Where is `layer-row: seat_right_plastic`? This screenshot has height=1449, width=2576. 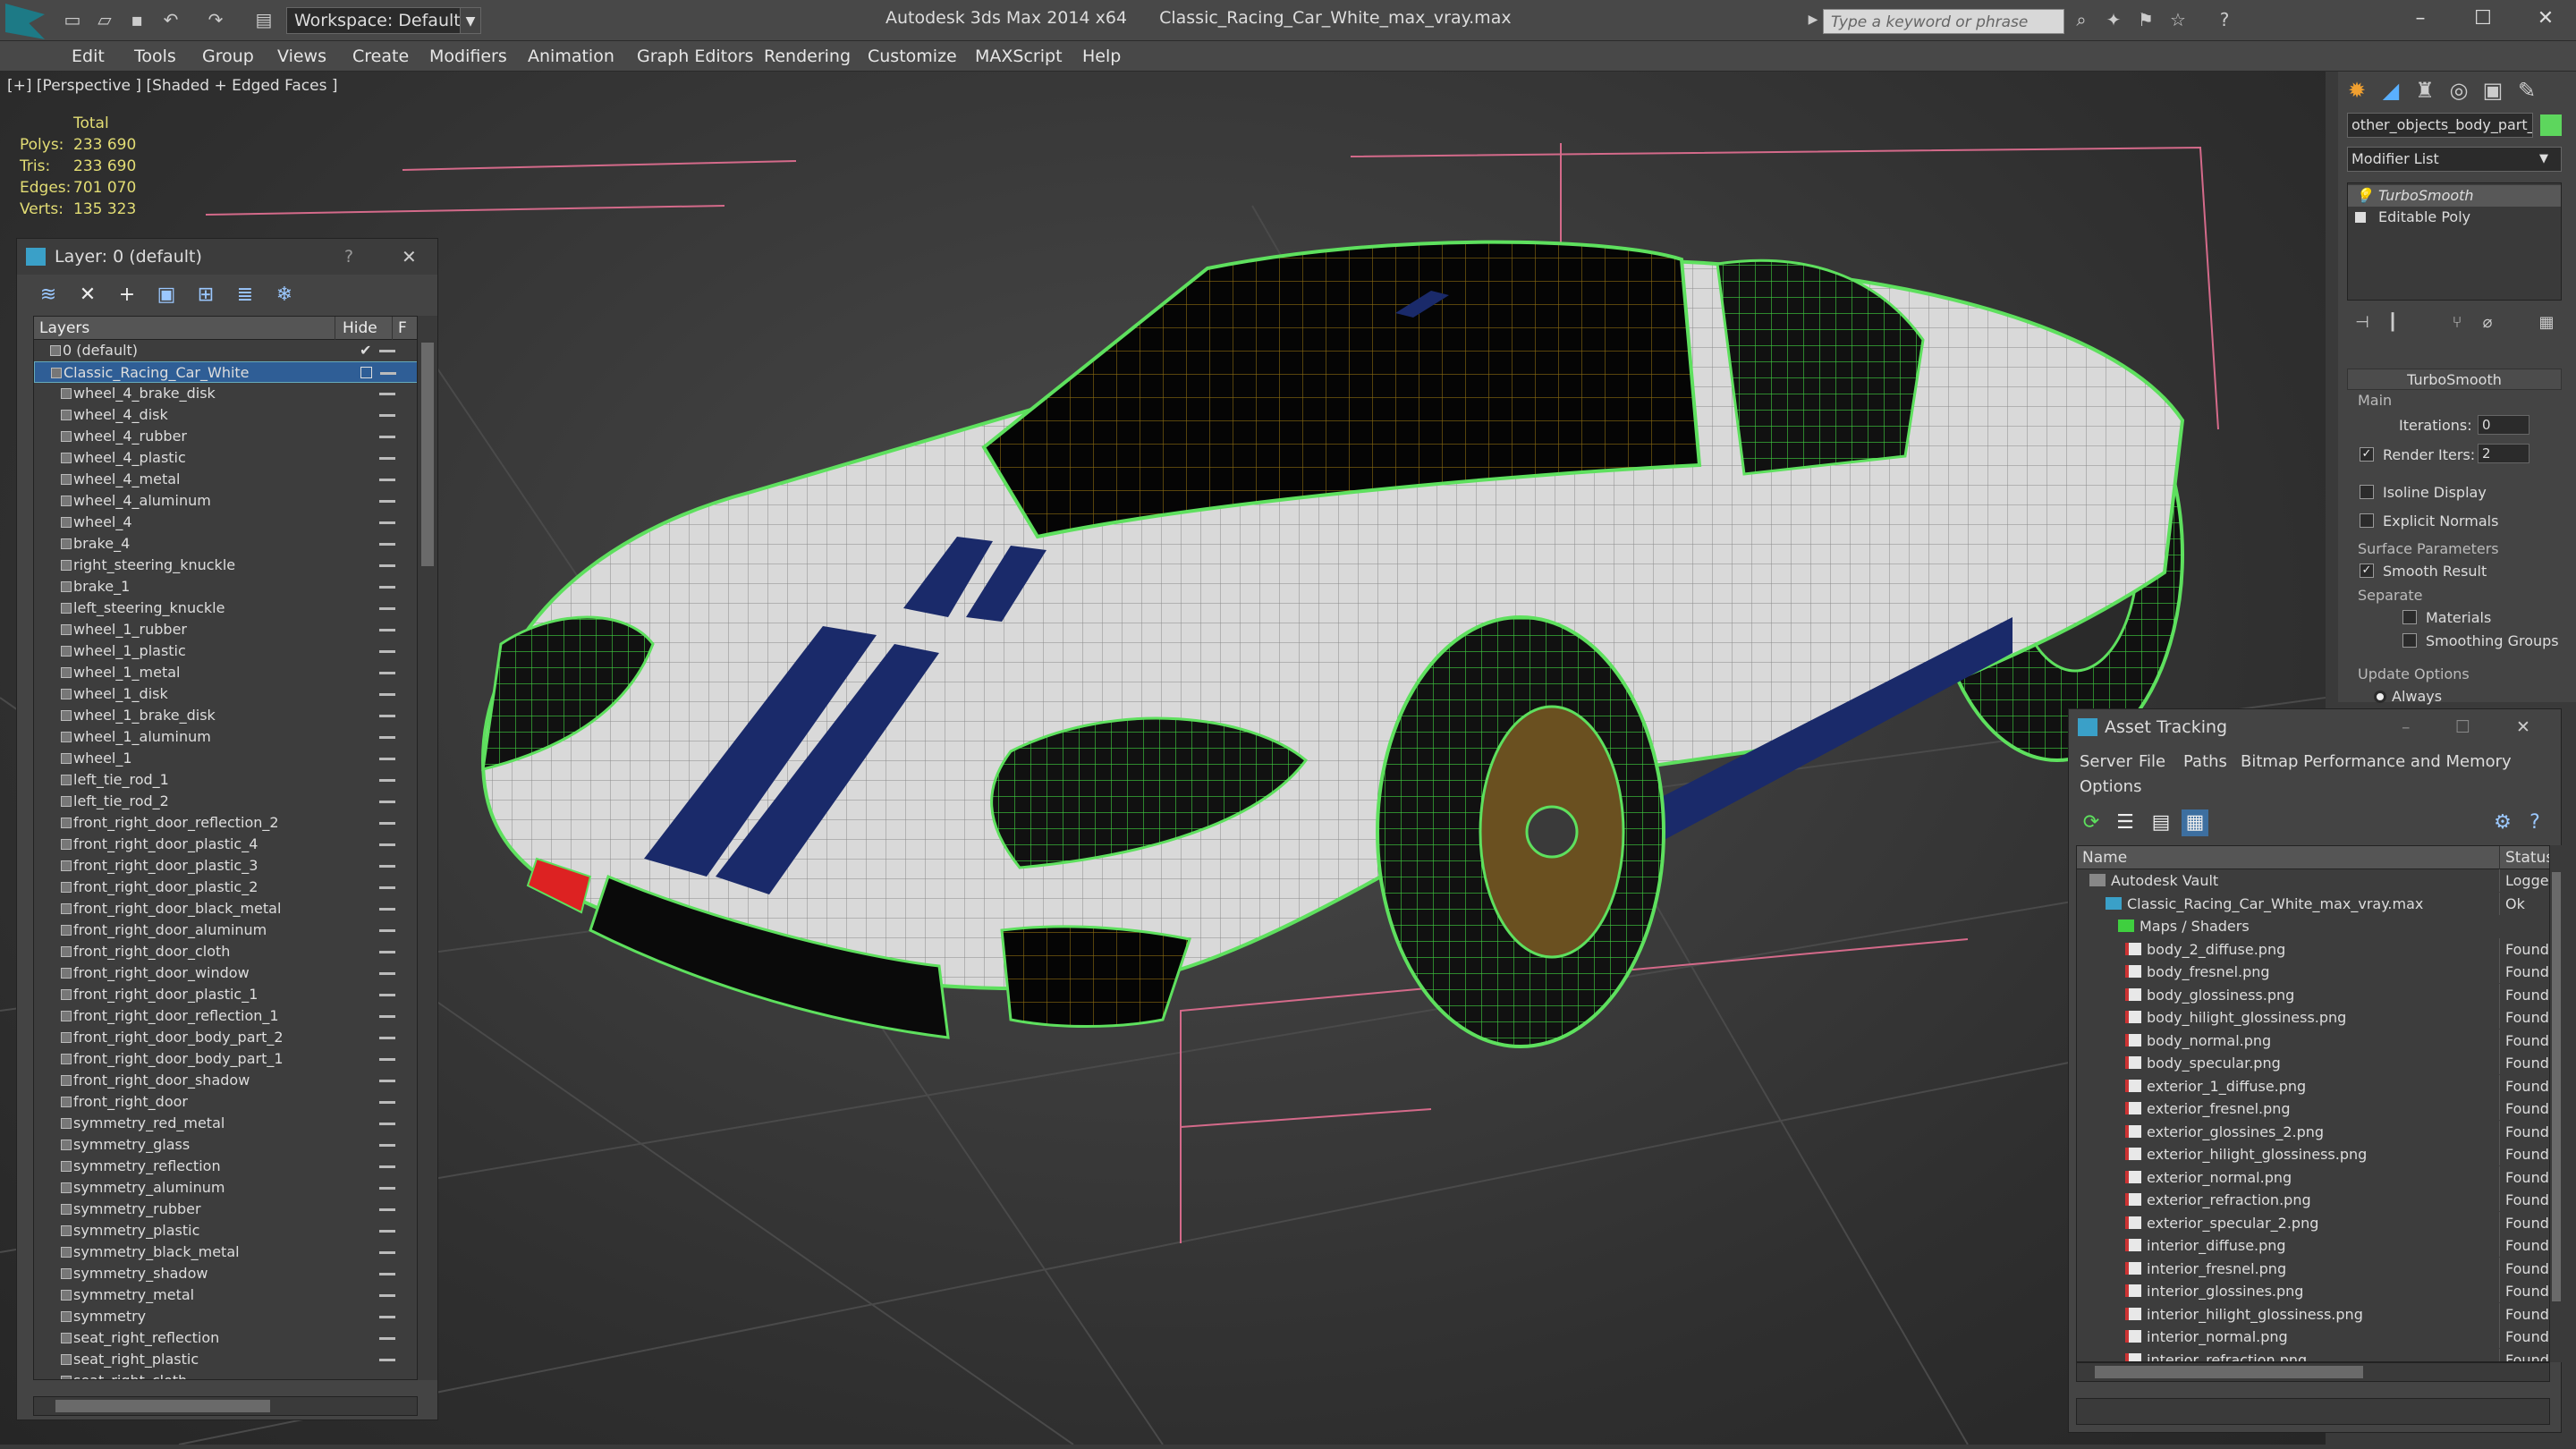 layer-row: seat_right_plastic is located at coordinates (225, 1359).